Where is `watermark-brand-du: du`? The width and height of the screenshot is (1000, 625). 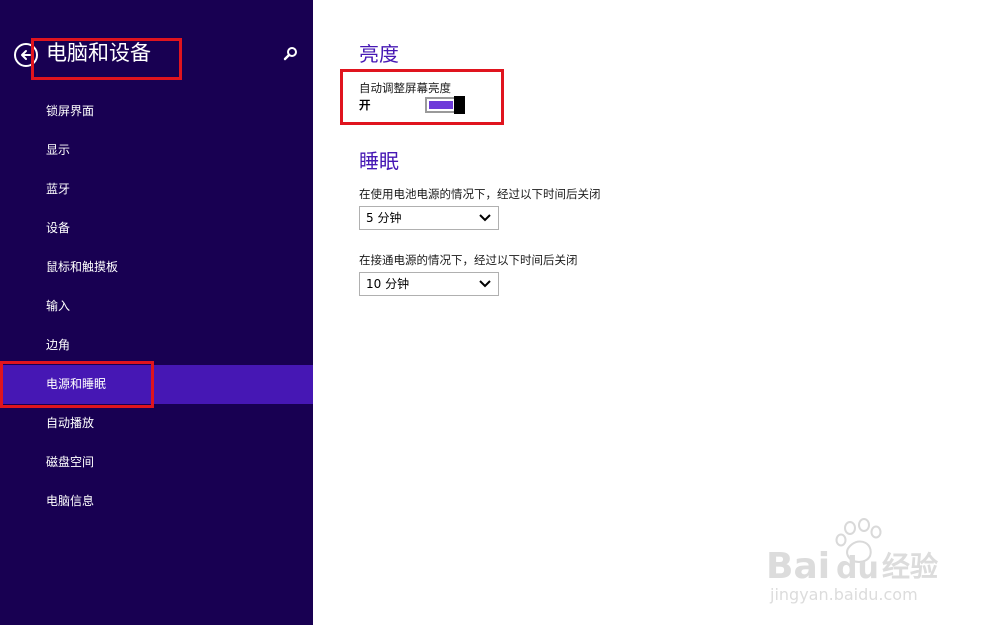 watermark-brand-du: du is located at coordinates (857, 568).